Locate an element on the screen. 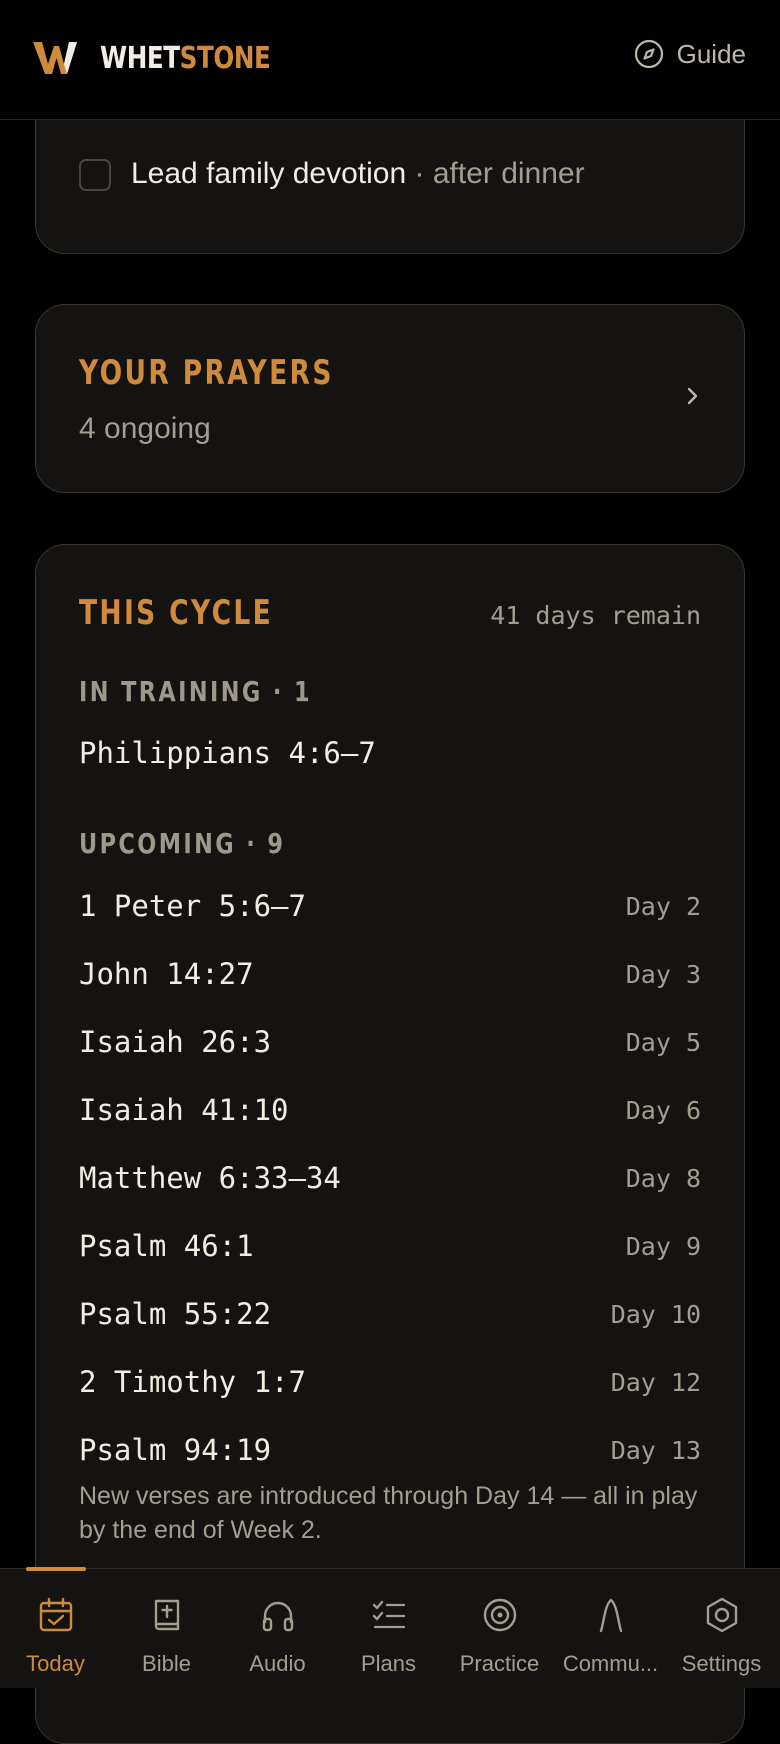 The image size is (780, 1744). prayers-card: YOUR PRAYERS 4 ongoing is located at coordinates (390, 398).